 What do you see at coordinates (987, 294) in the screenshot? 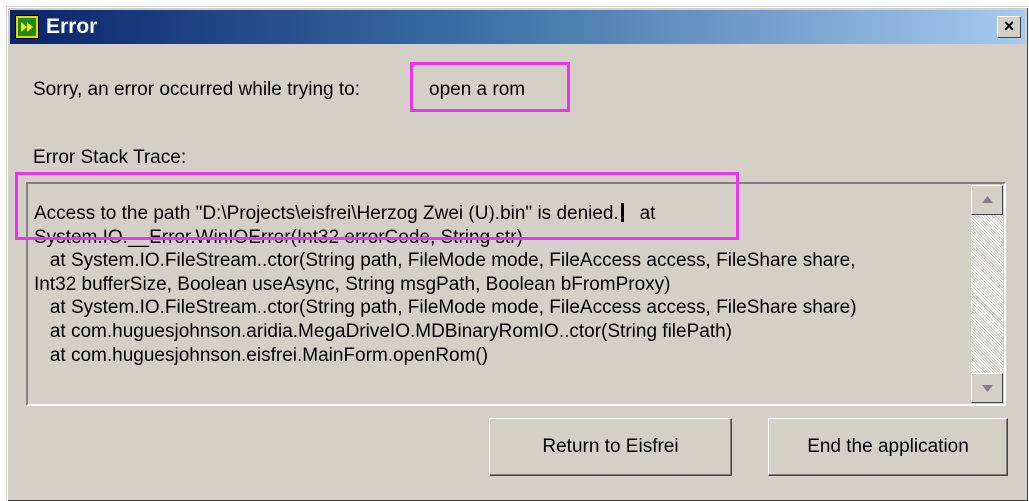
I see `vertical-scrollbar` at bounding box center [987, 294].